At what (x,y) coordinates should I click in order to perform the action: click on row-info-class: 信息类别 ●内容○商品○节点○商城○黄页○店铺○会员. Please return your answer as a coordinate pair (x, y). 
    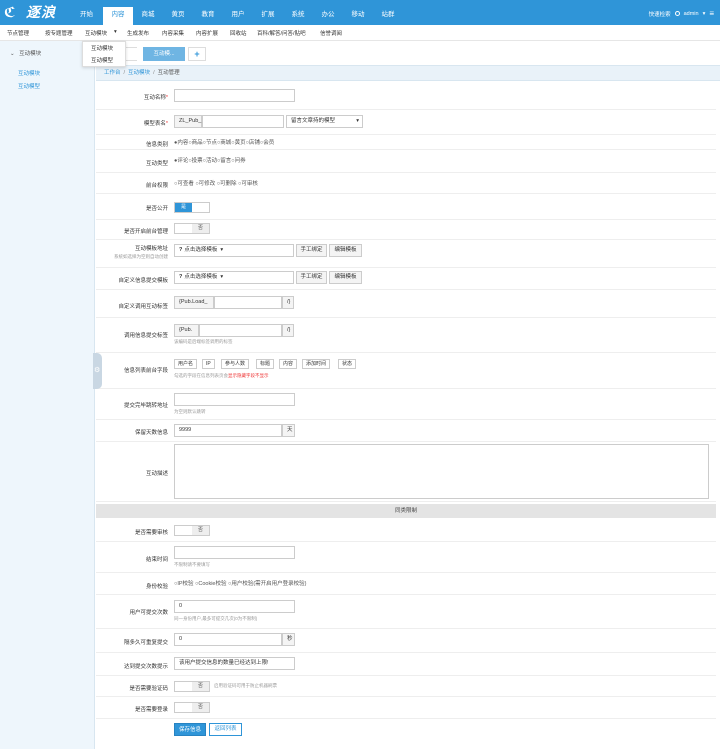
    Looking at the image, I should click on (406, 142).